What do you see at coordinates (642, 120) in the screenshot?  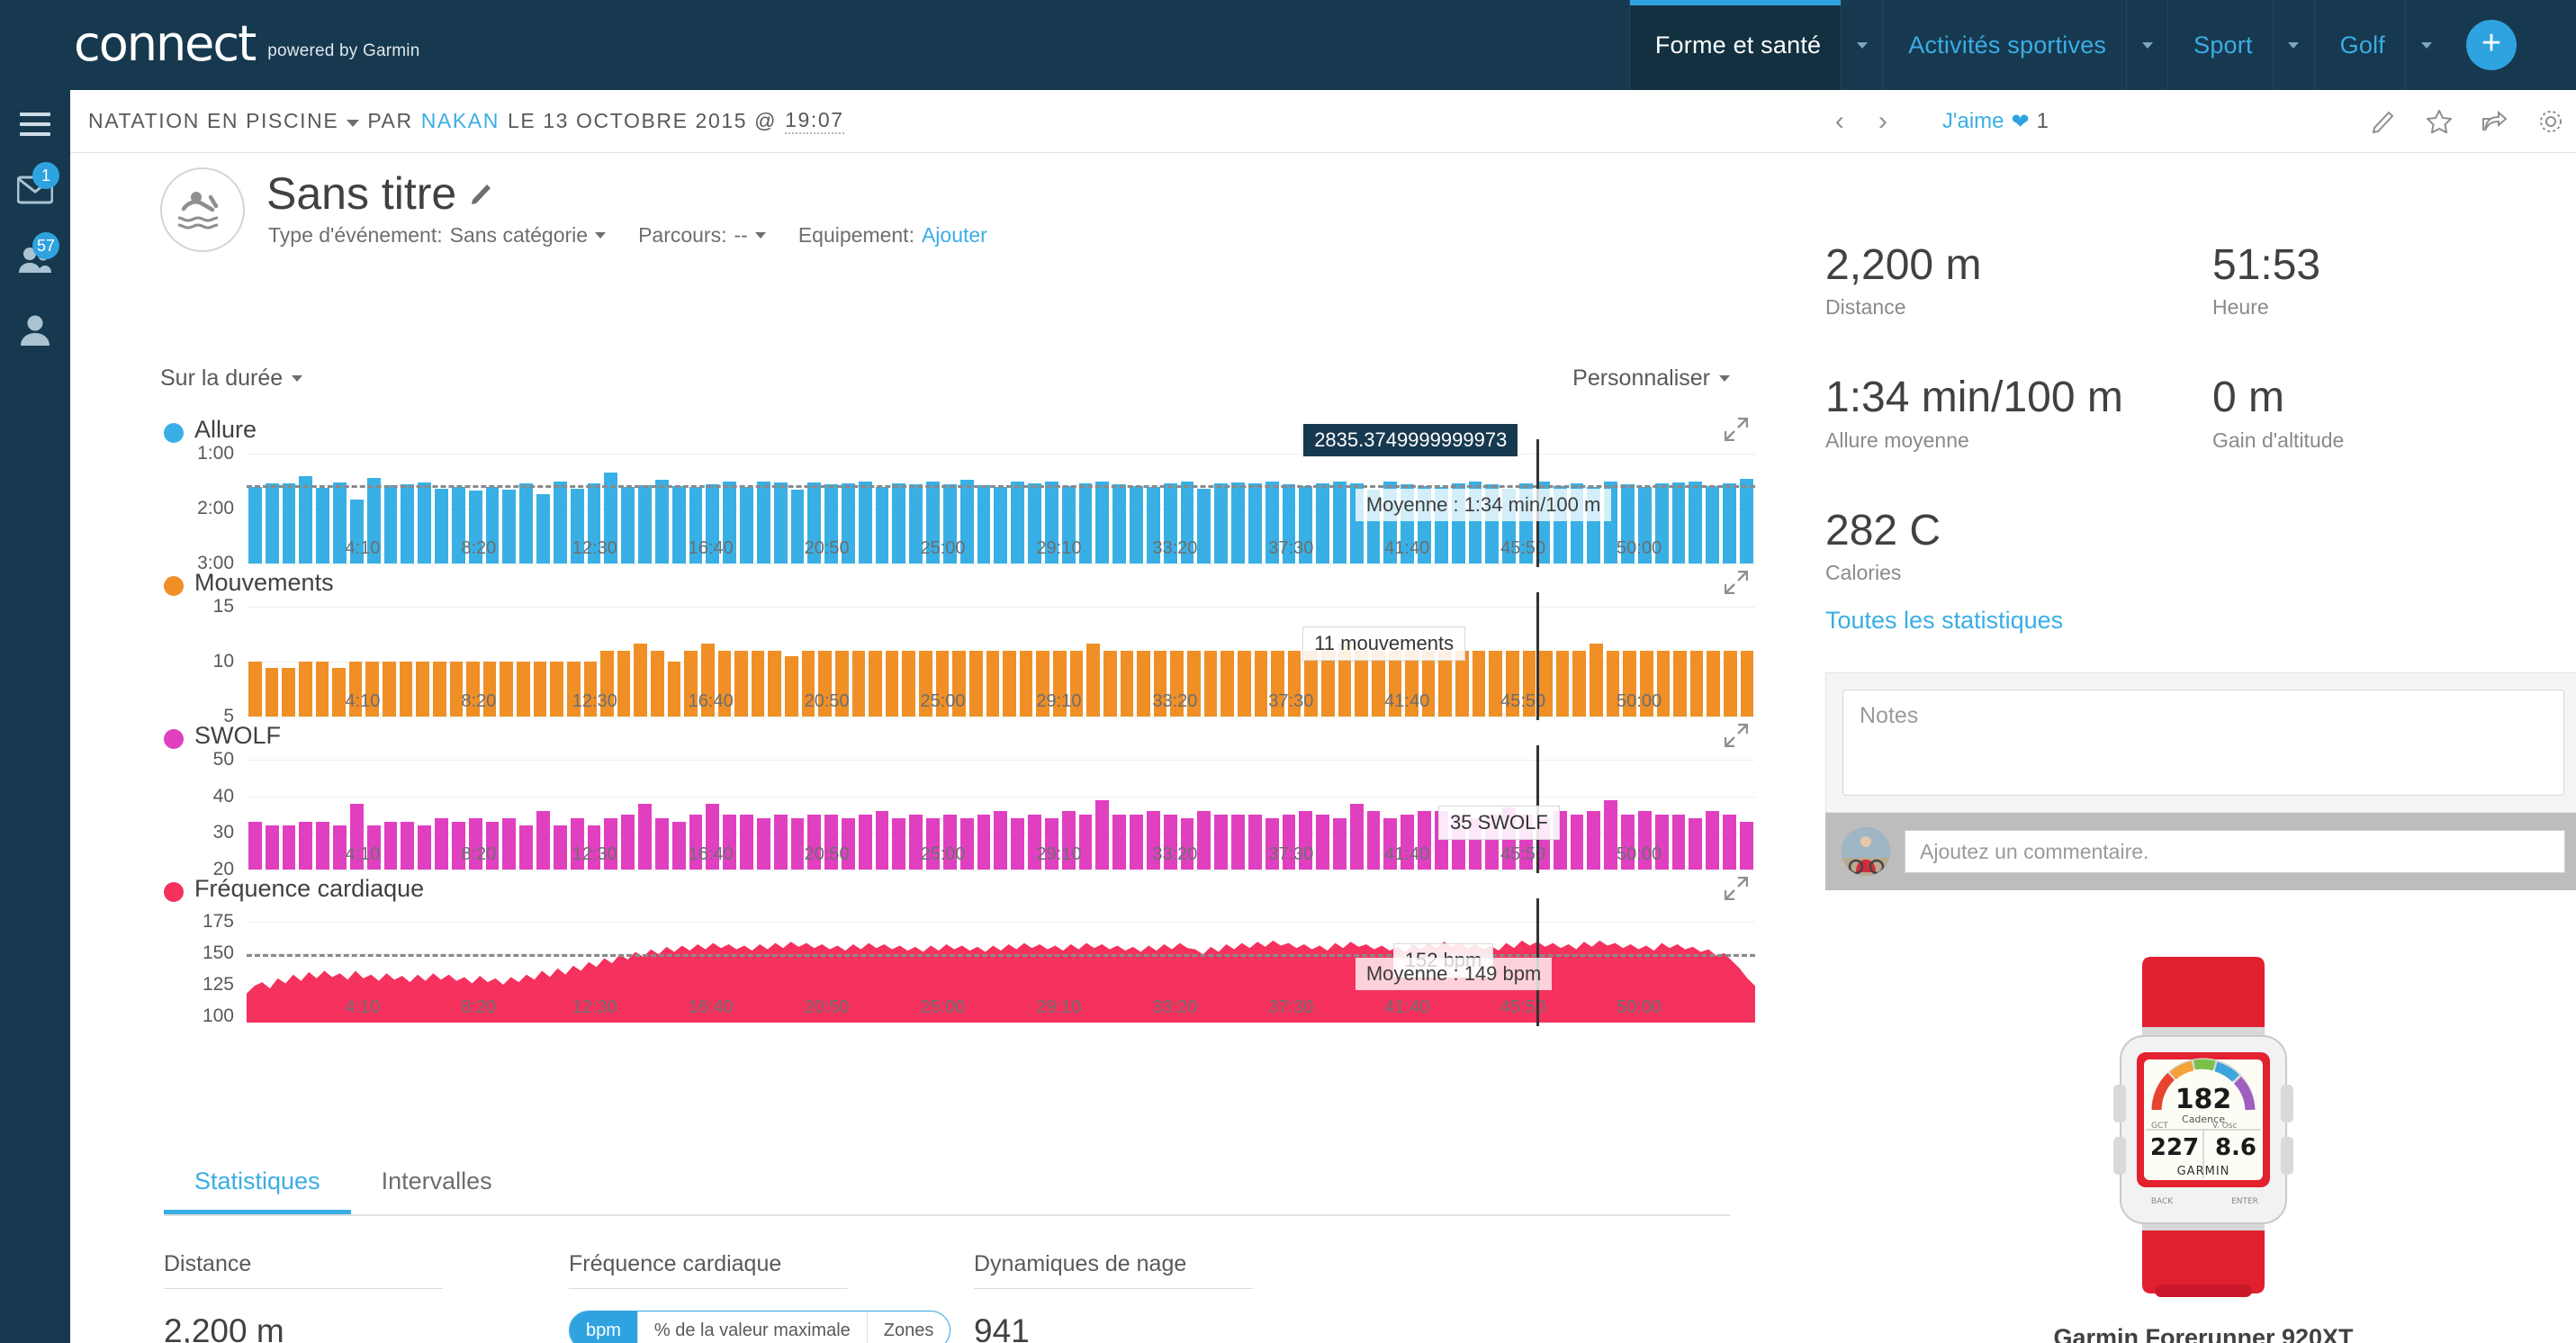 I see `breadcrumb-date: LE 13 OCTOBRE 2015 @` at bounding box center [642, 120].